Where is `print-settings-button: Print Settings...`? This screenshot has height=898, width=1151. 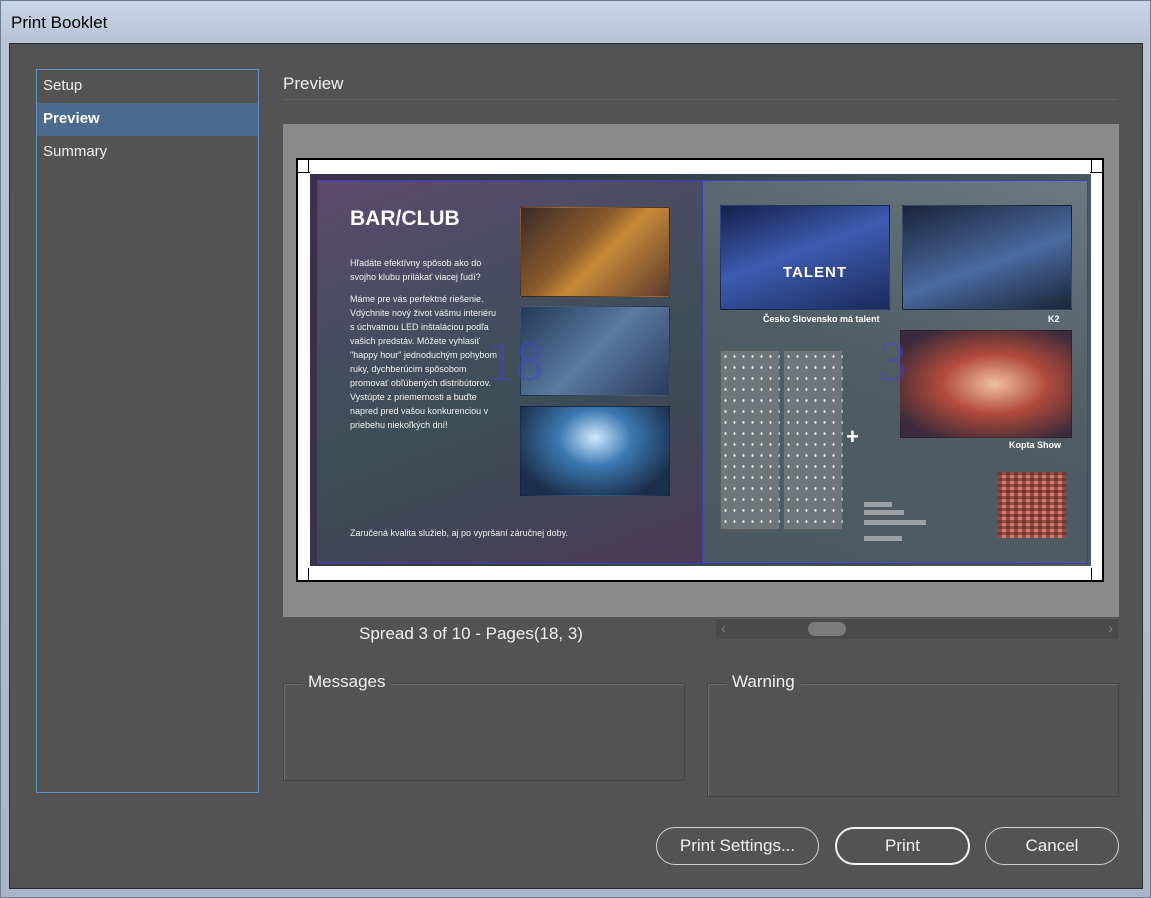
print-settings-button: Print Settings... is located at coordinates (737, 846).